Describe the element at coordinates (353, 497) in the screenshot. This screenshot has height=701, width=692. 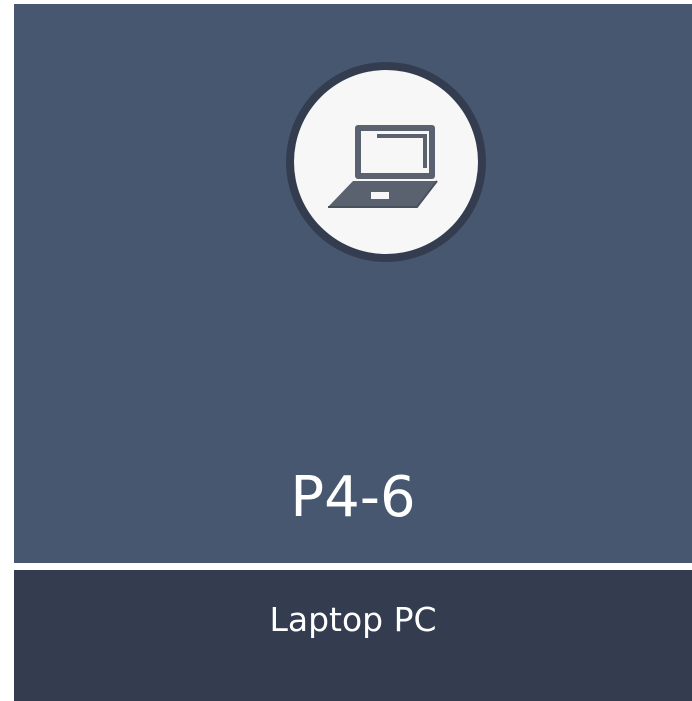
I see `tile-code: P4-6` at that location.